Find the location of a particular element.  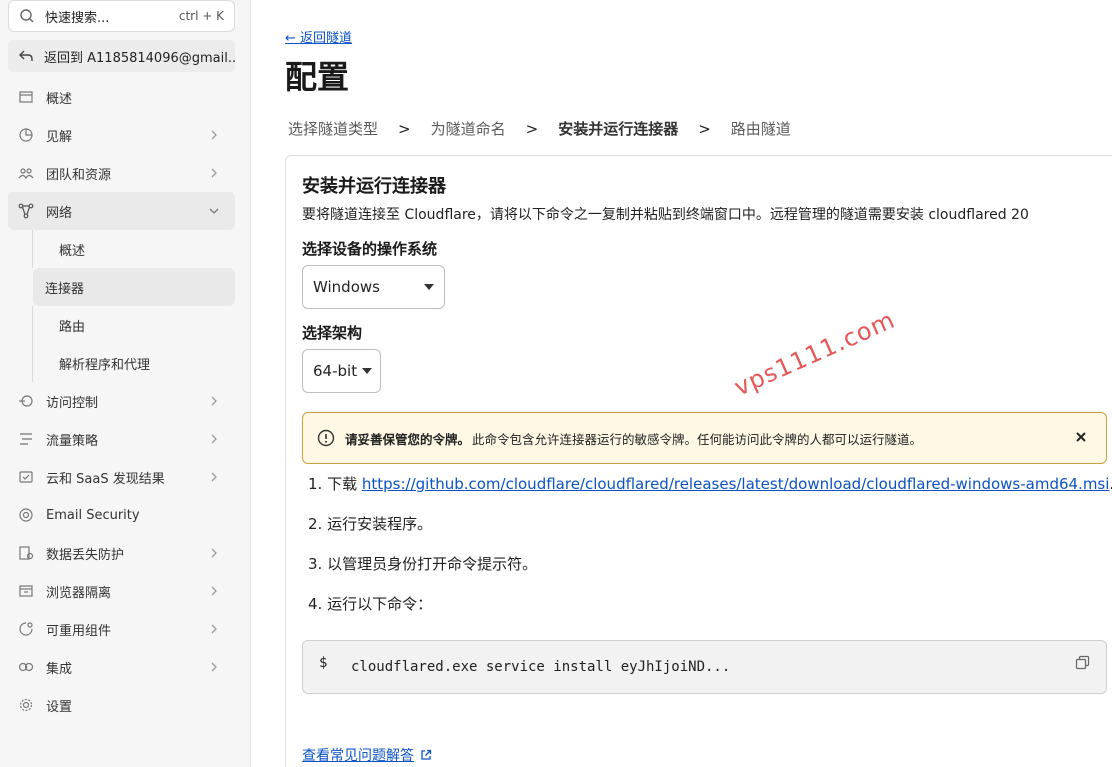

wizard-step-select-type: 选择隧道类型 is located at coordinates (333, 128).